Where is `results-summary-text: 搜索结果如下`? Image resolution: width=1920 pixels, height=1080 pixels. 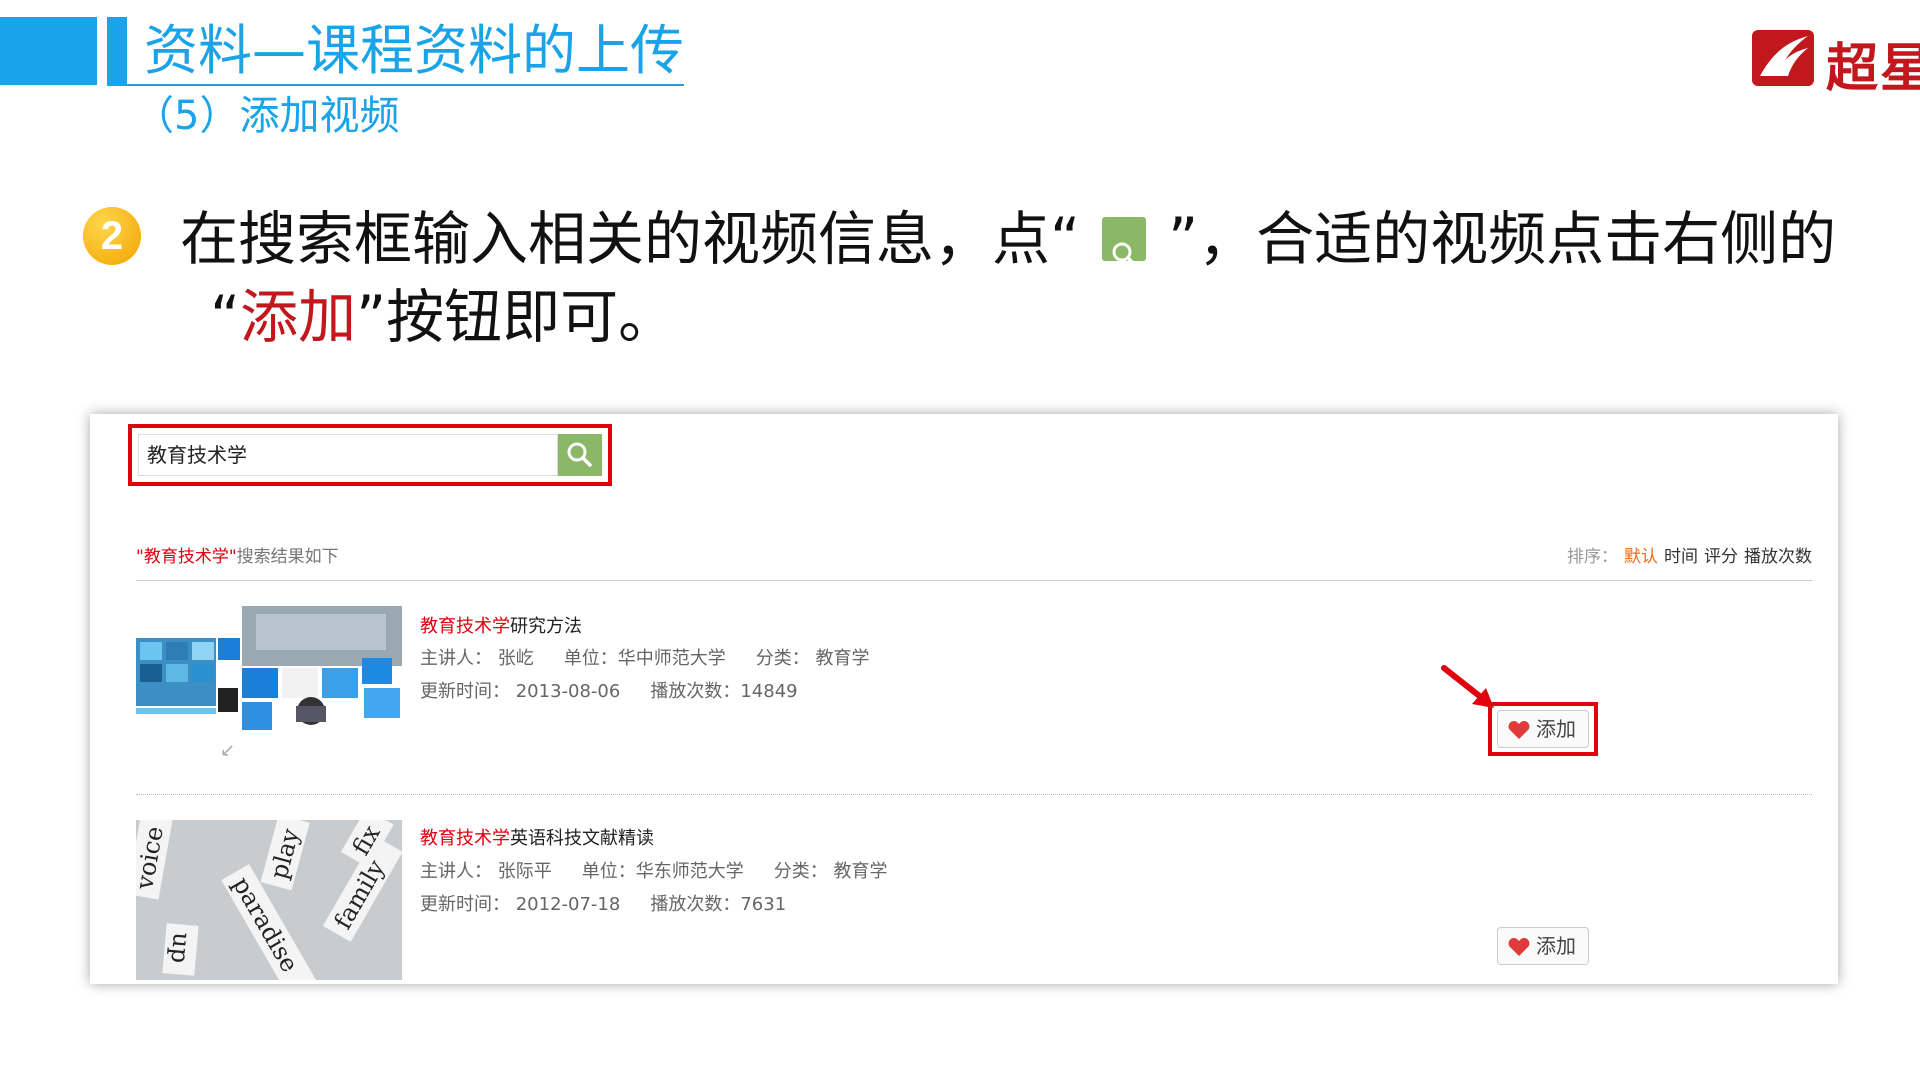
results-summary-text: 搜索结果如下 is located at coordinates (287, 557).